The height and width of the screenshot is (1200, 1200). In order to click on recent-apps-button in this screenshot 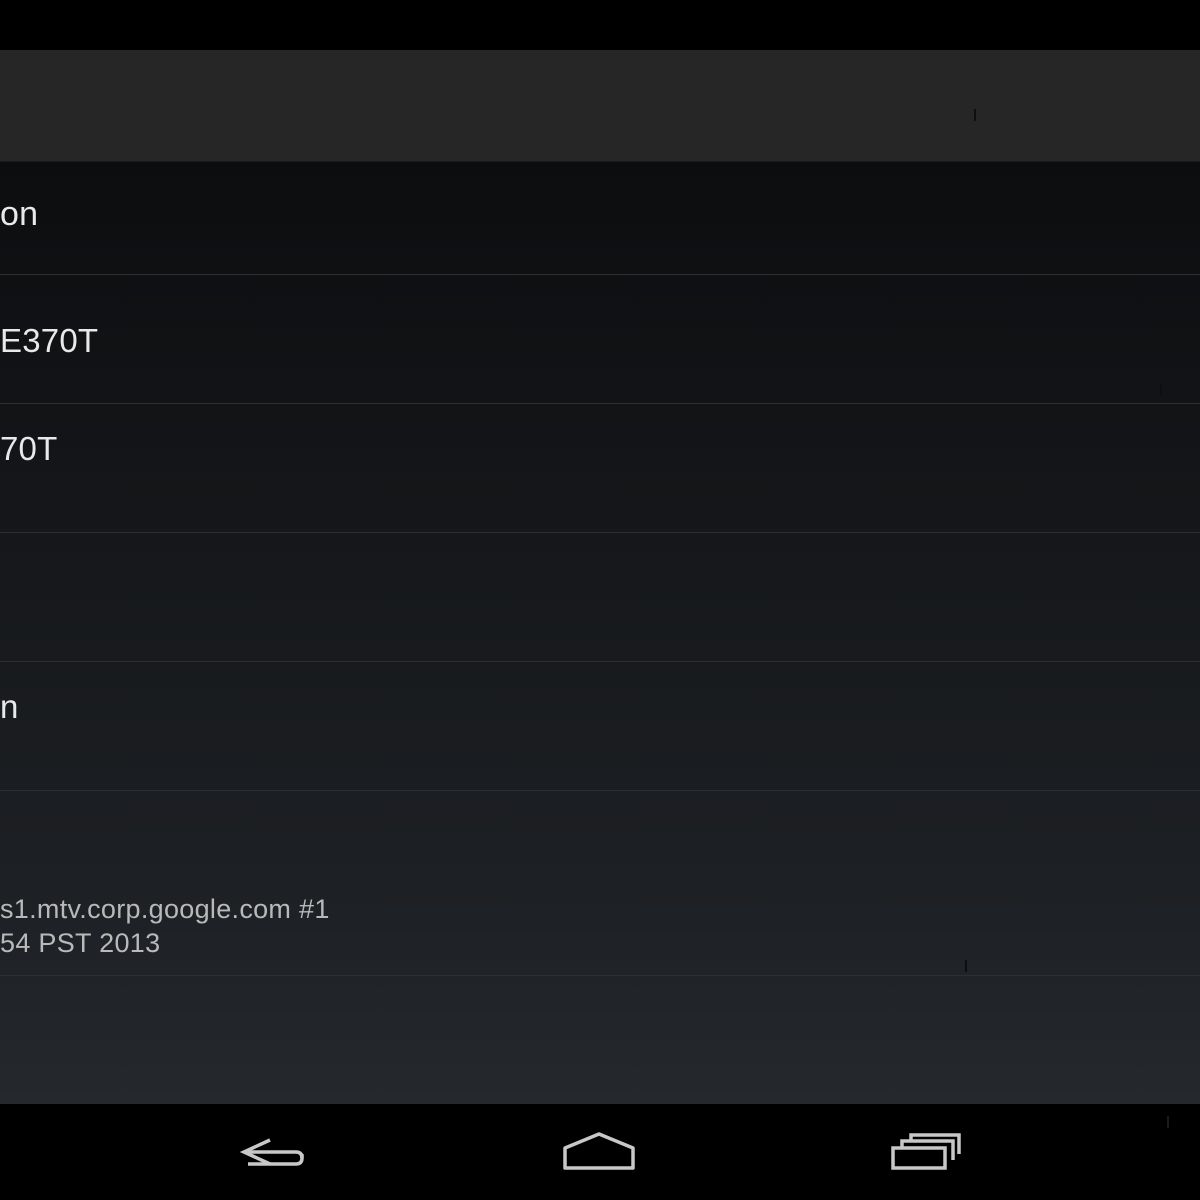, I will do `click(926, 1152)`.